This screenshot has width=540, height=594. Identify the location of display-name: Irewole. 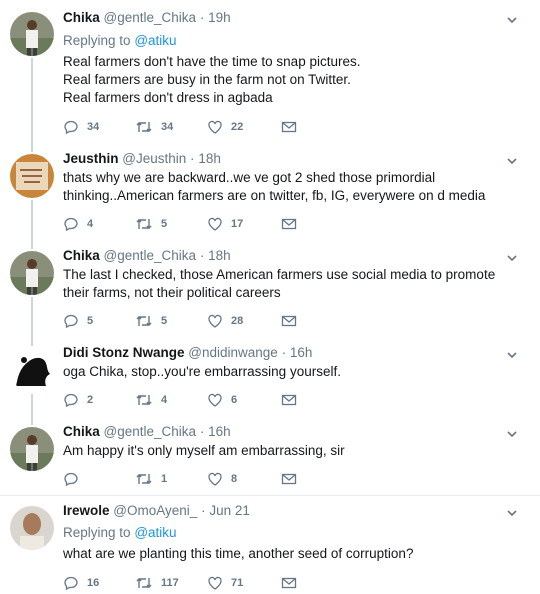
(86, 510).